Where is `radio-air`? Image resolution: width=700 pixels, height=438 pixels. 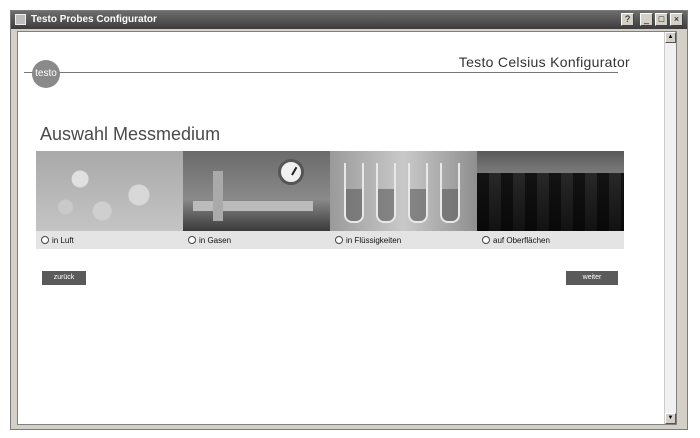 radio-air is located at coordinates (45, 240).